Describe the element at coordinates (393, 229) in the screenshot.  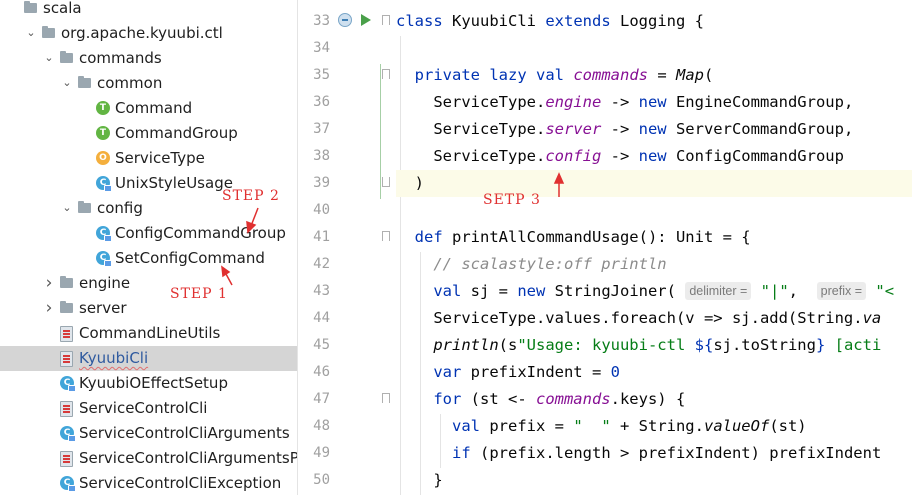
I see `annotation-arrows` at that location.